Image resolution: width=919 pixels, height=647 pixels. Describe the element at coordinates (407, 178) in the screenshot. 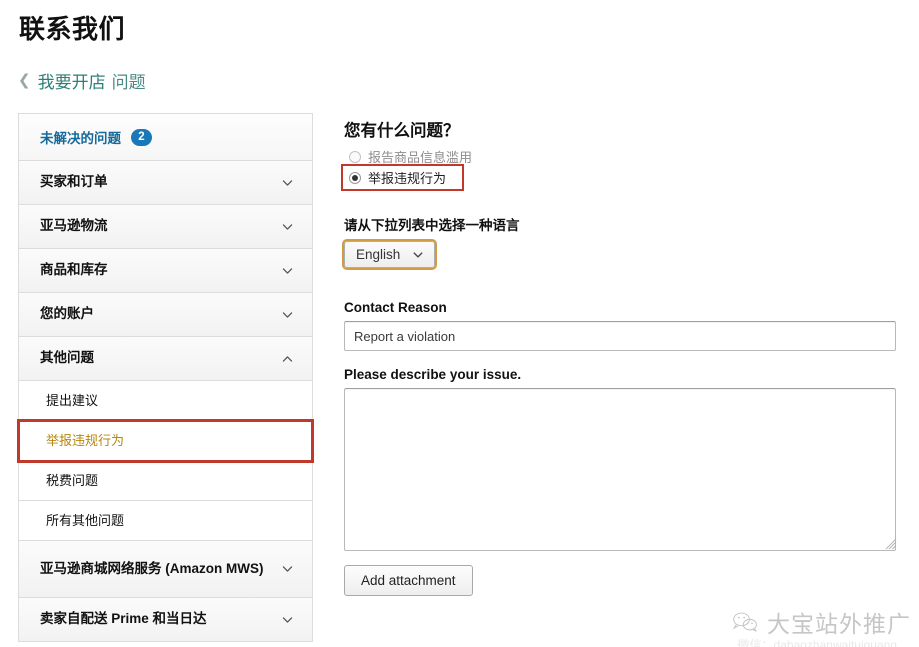

I see `radio-option-label: 举报违规行为` at that location.